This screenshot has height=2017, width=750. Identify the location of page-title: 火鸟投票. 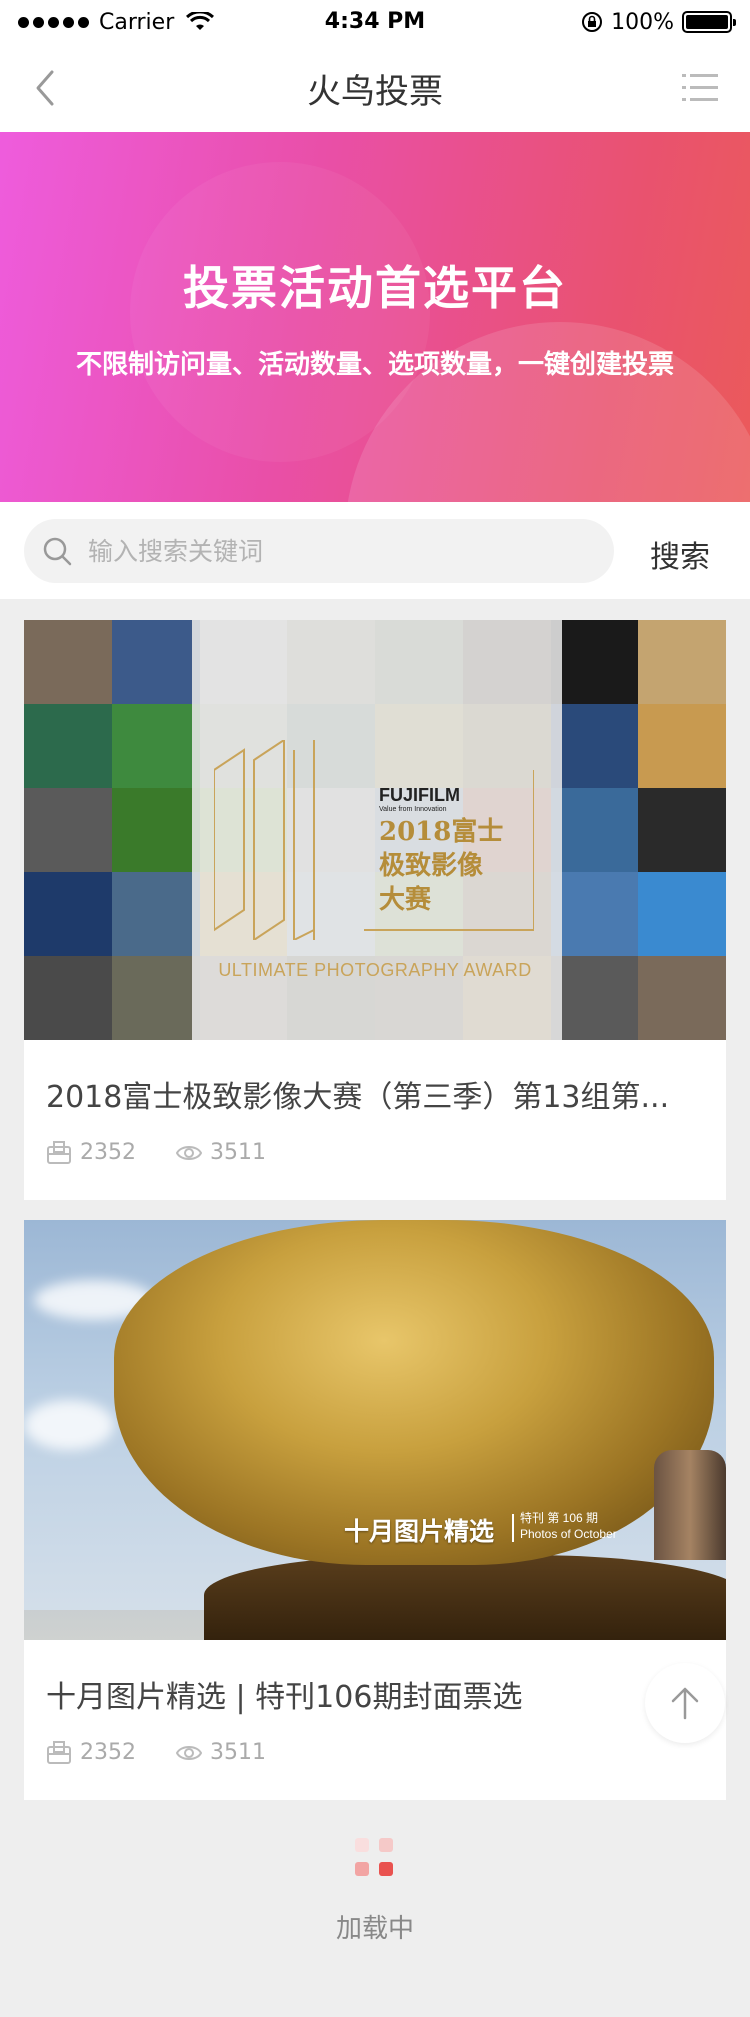
(375, 91).